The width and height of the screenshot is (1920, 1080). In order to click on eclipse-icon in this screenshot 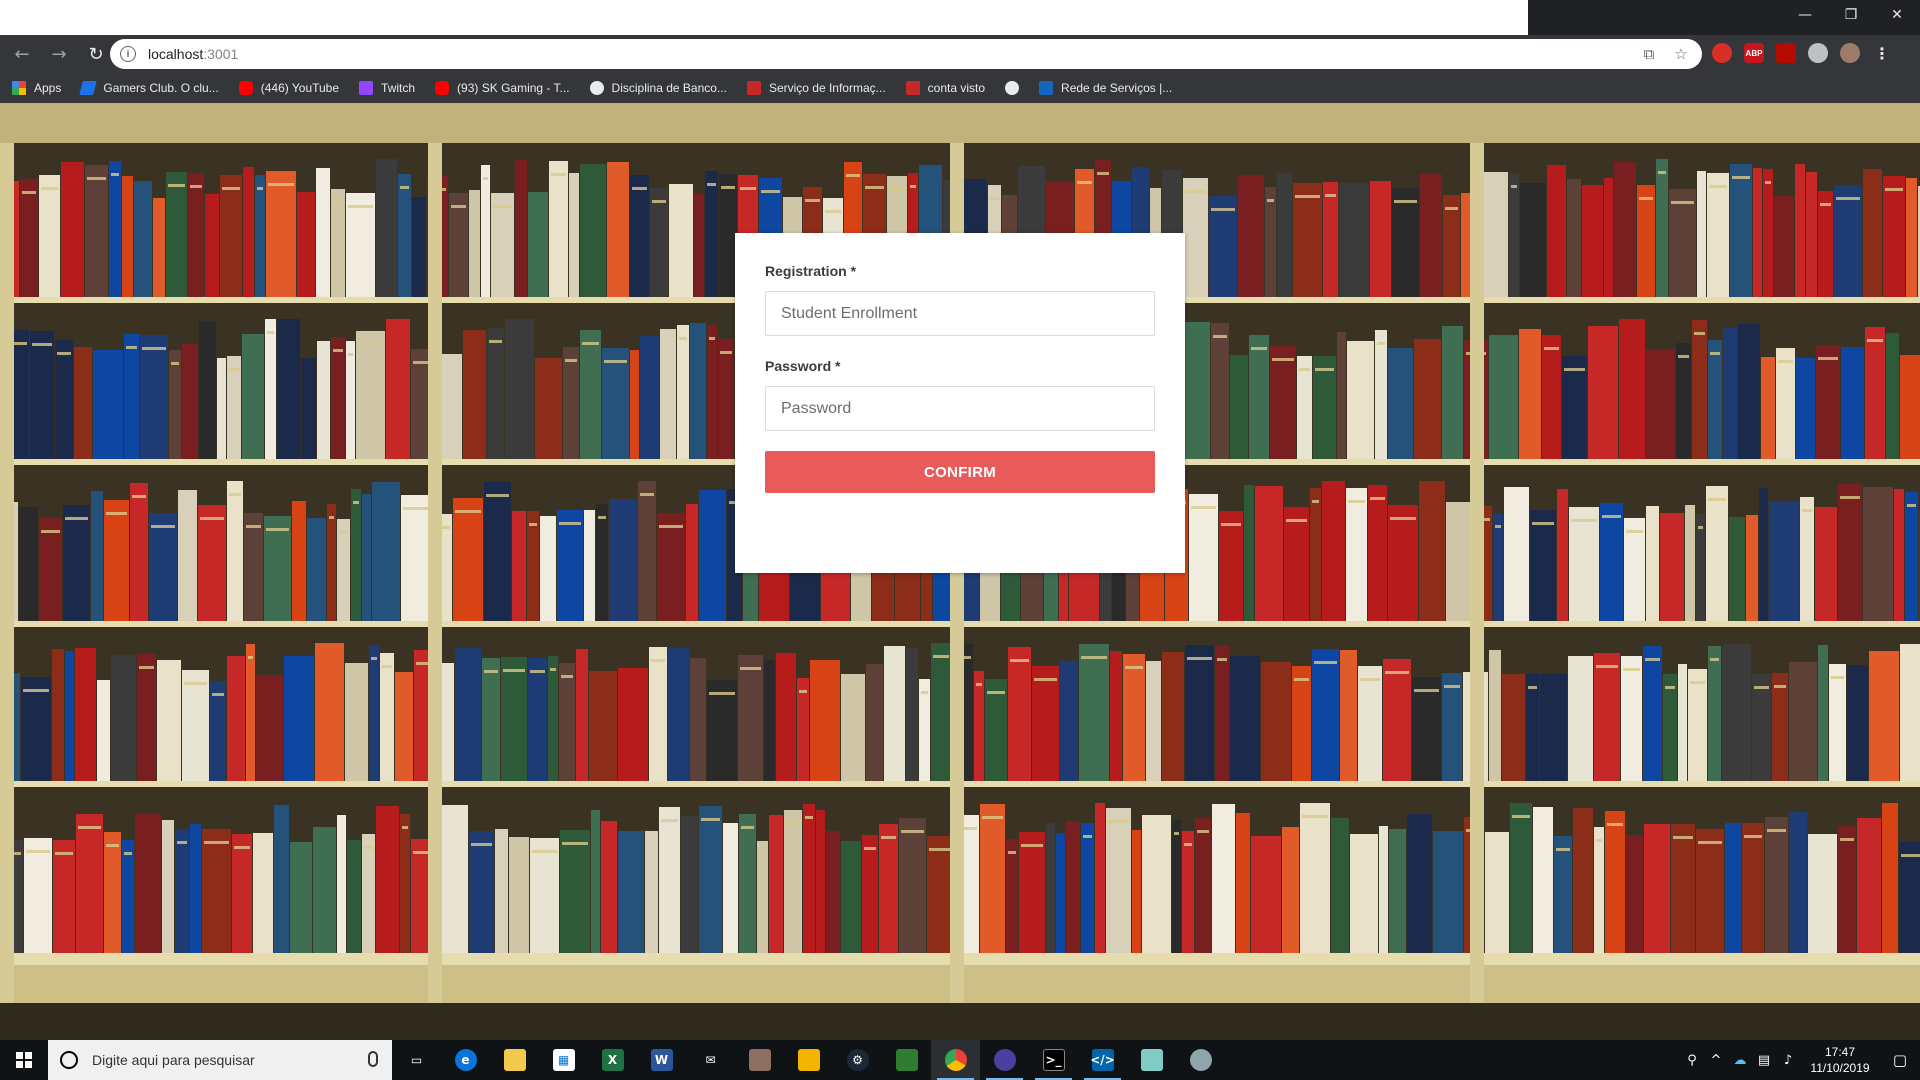, I will do `click(1004, 1060)`.